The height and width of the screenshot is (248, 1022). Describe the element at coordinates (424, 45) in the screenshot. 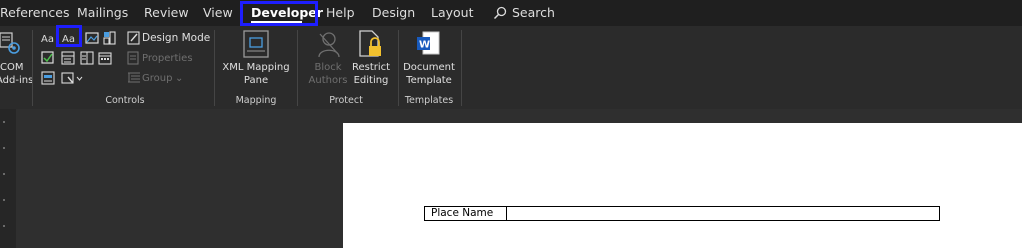

I see `svg-text: W` at that location.